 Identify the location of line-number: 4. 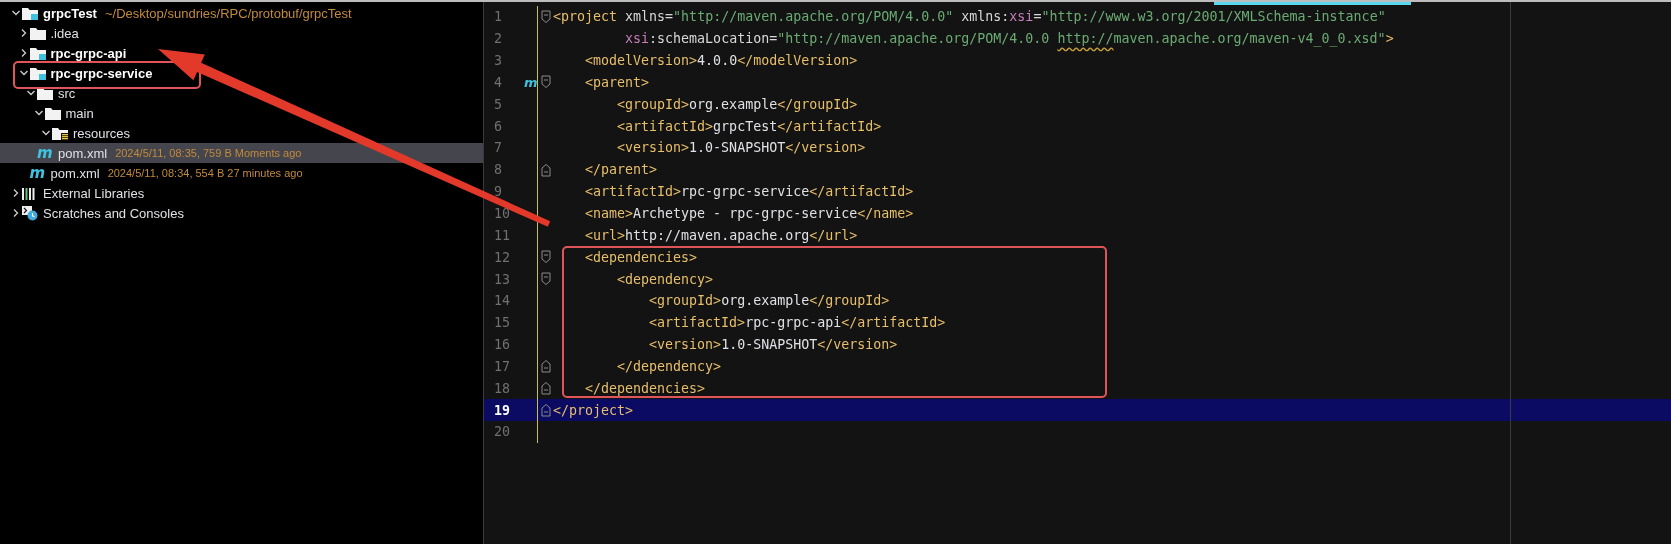
(498, 82).